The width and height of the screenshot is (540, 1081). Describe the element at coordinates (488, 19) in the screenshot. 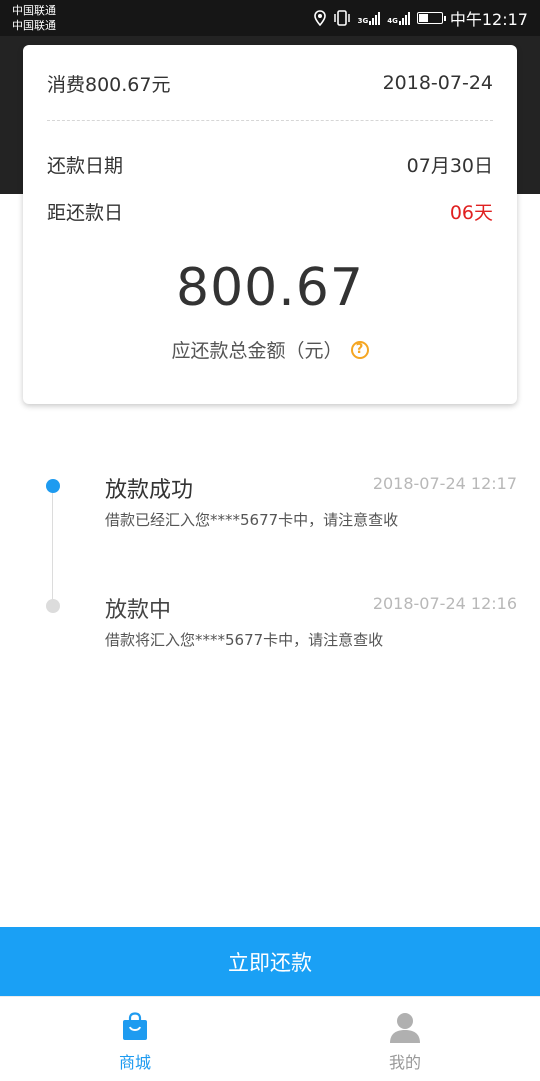

I see `clock: 中午12:17` at that location.